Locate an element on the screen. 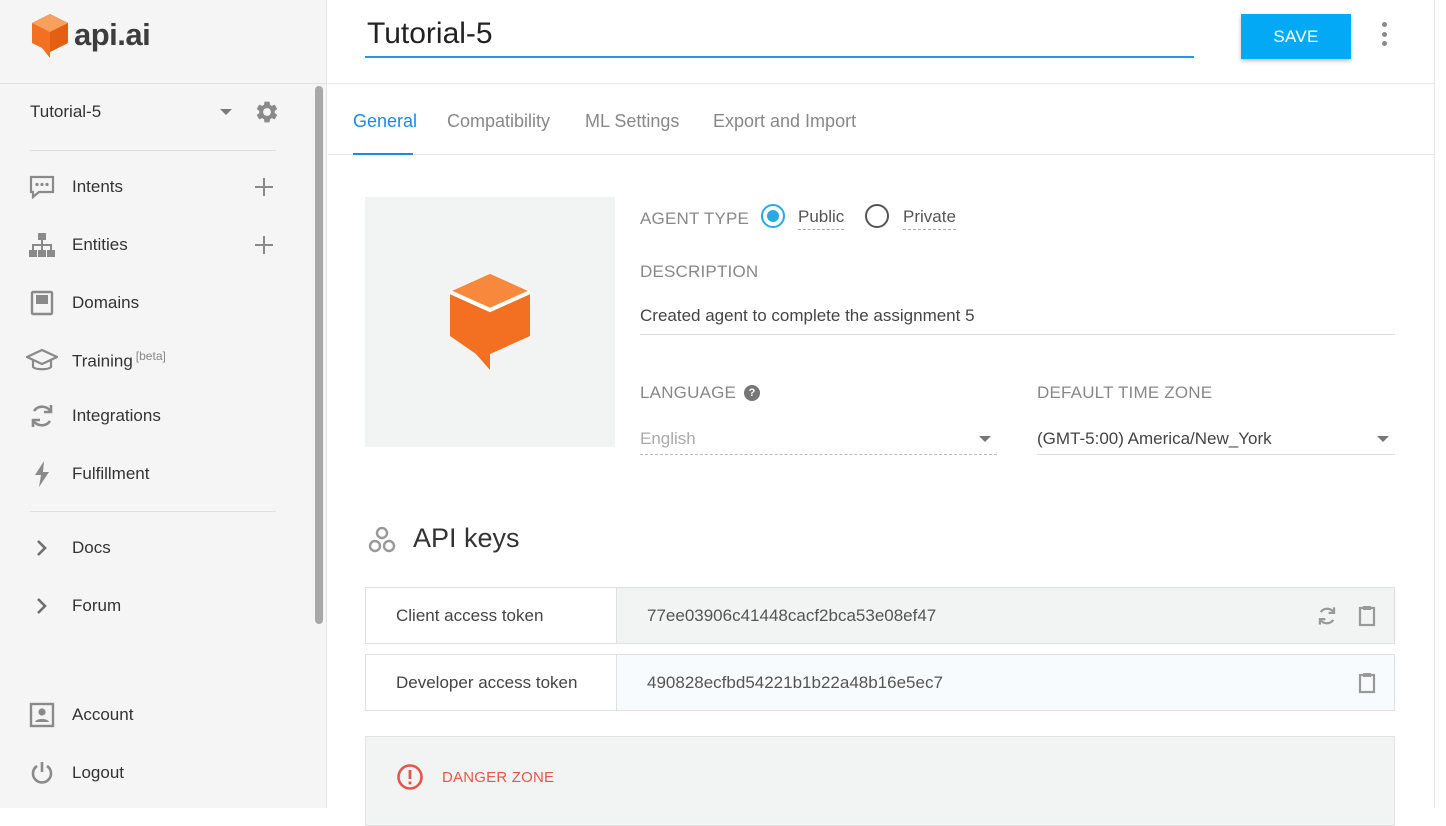  api-ai-logo-icon is located at coordinates (50, 36).